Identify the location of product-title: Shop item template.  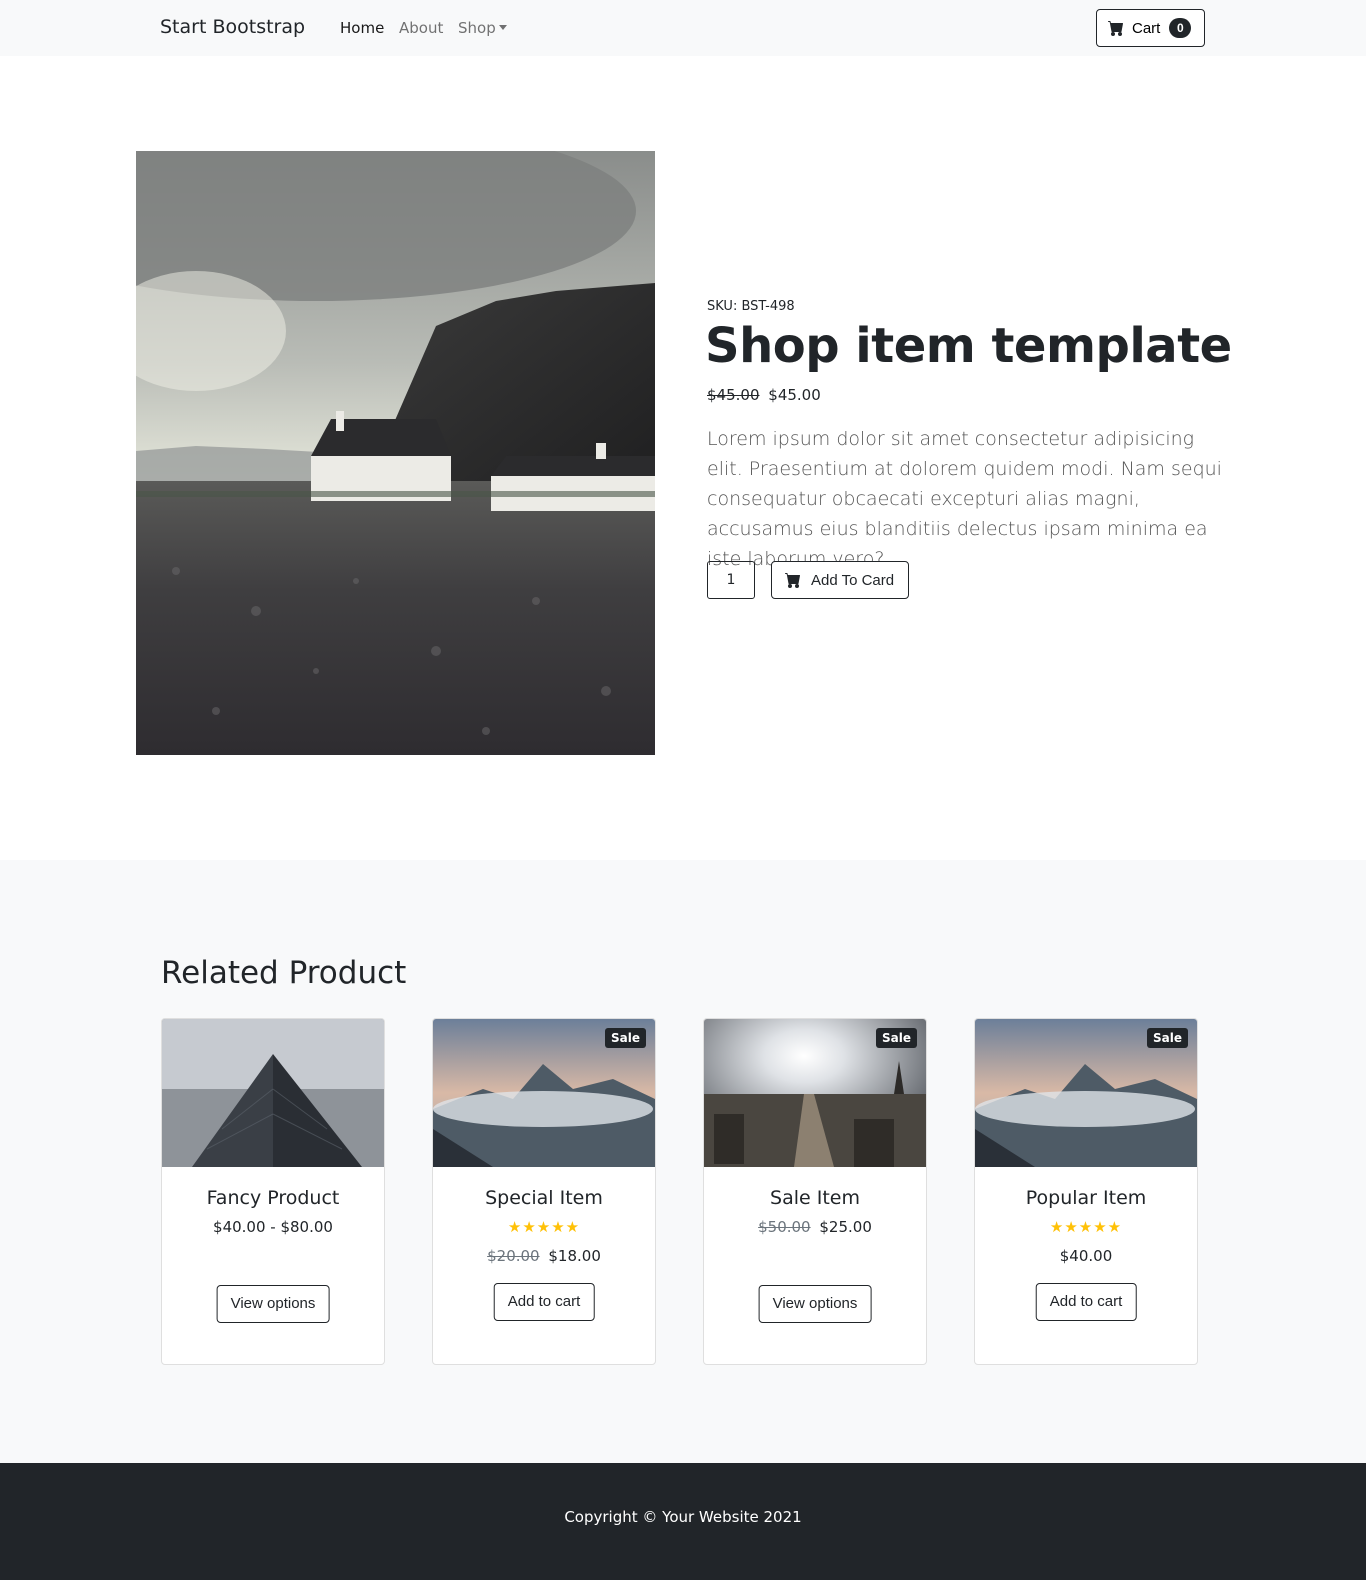
(968, 346).